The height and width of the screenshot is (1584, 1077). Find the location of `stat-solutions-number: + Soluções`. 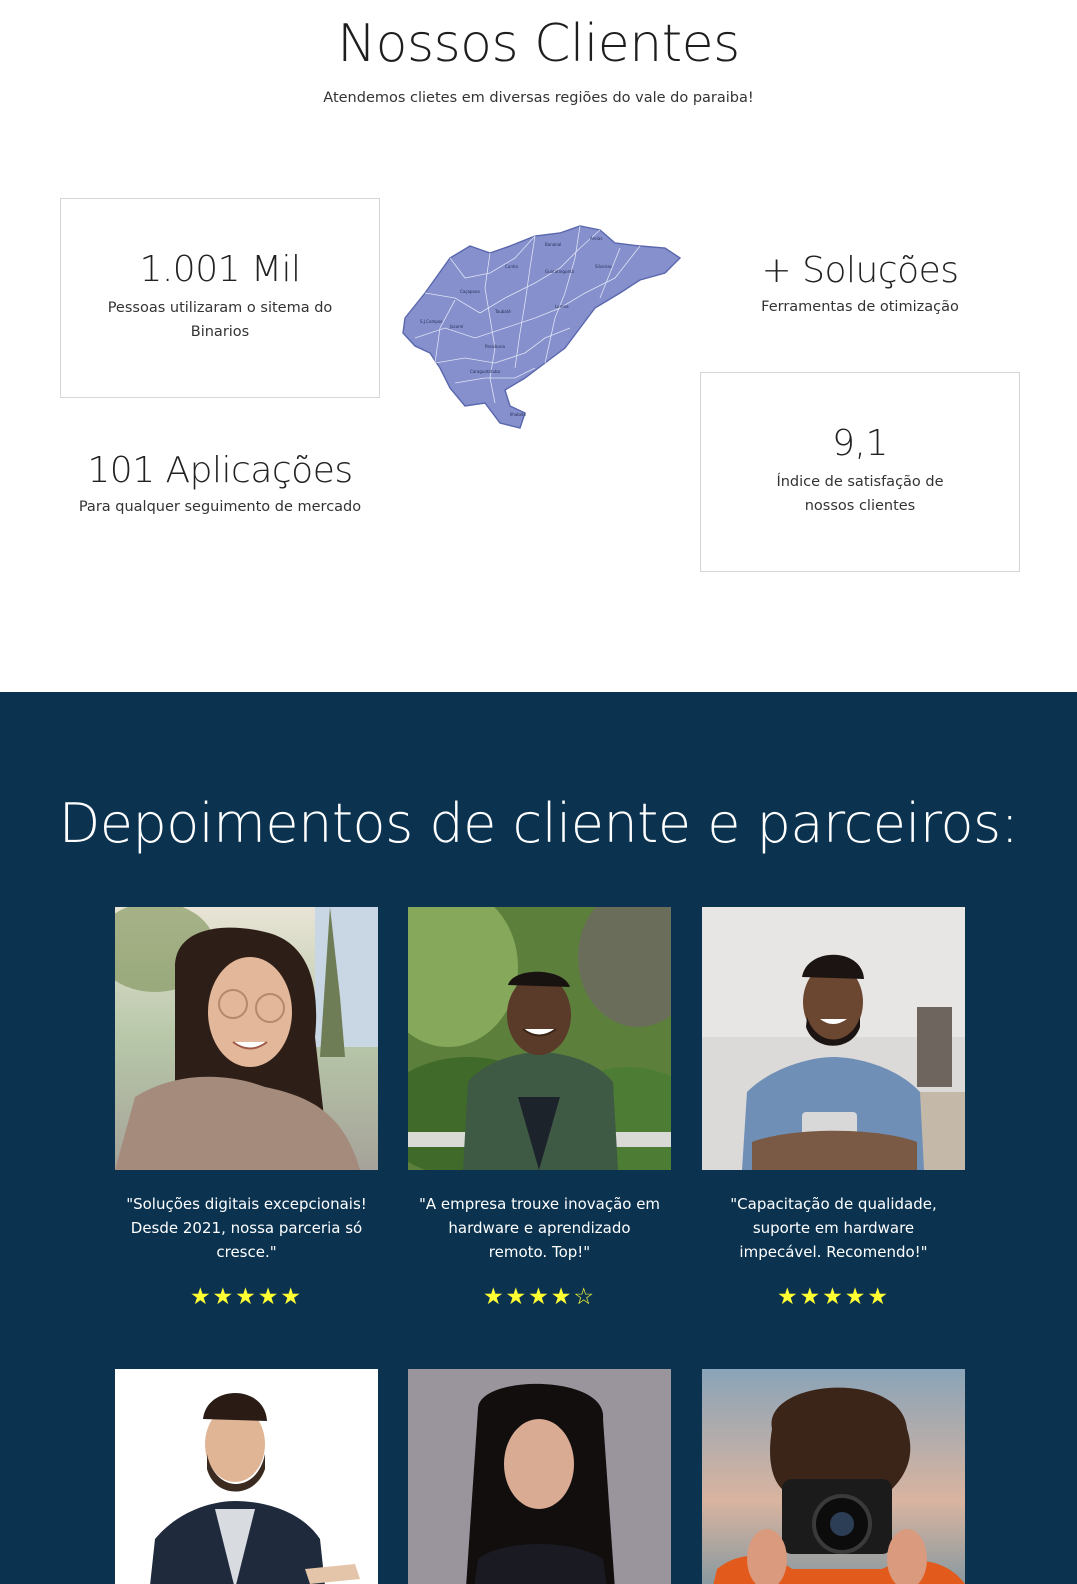

stat-solutions-number: + Soluções is located at coordinates (860, 270).